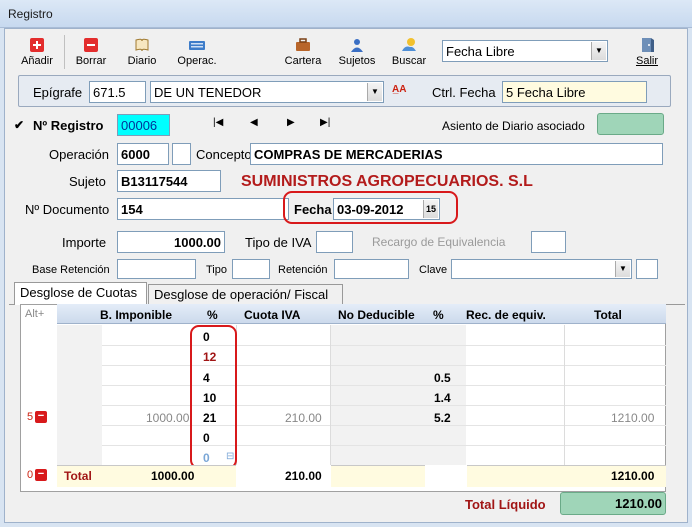 This screenshot has height=527, width=692. What do you see at coordinates (430, 209) in the screenshot?
I see `calendar-icon: 15` at bounding box center [430, 209].